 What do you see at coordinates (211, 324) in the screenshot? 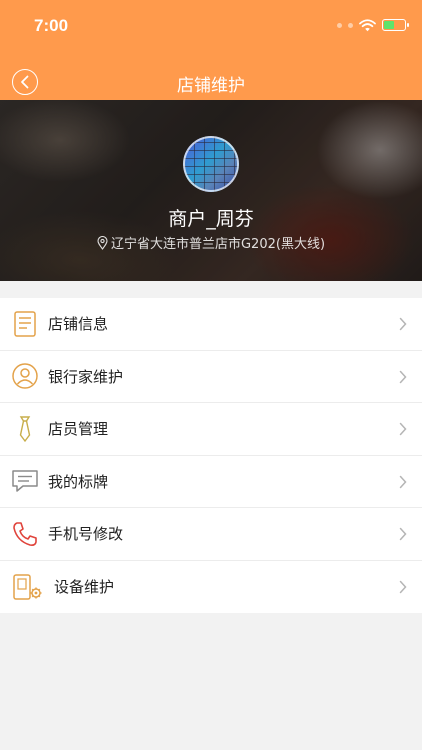
I see `menu-item-store-info: 店铺信息` at bounding box center [211, 324].